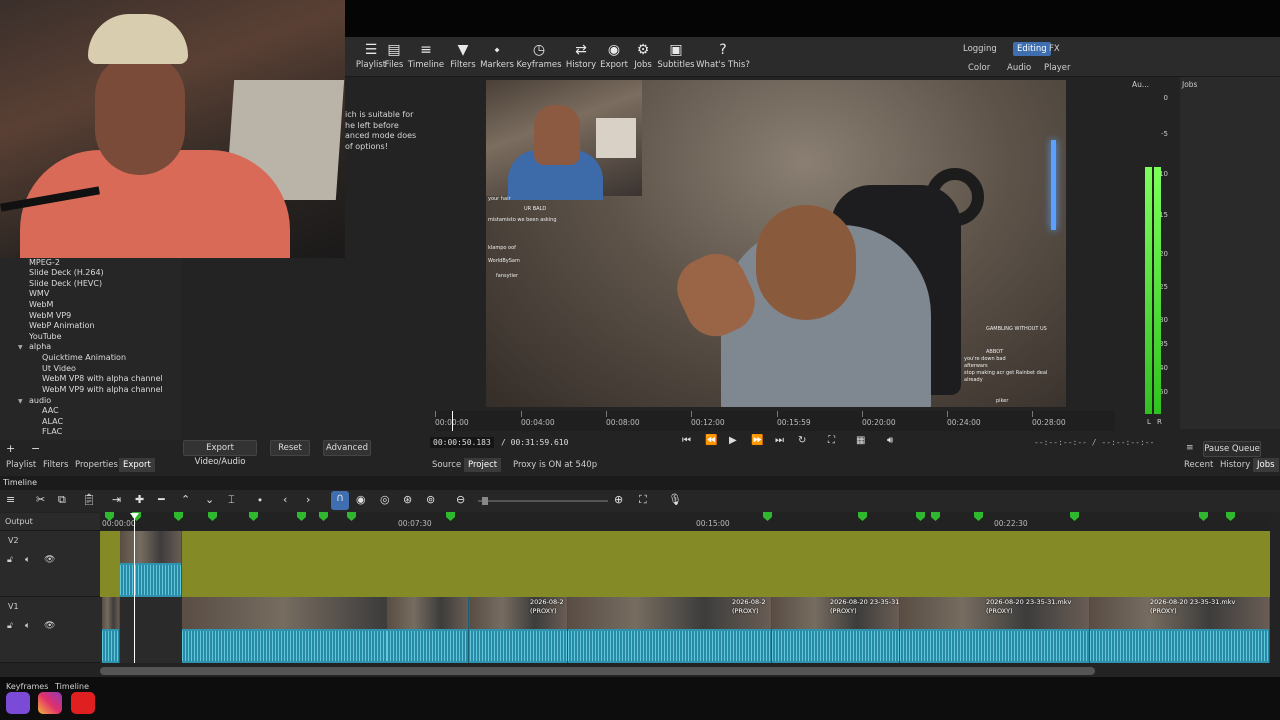  I want to click on format-item: WebM, so click(41, 304).